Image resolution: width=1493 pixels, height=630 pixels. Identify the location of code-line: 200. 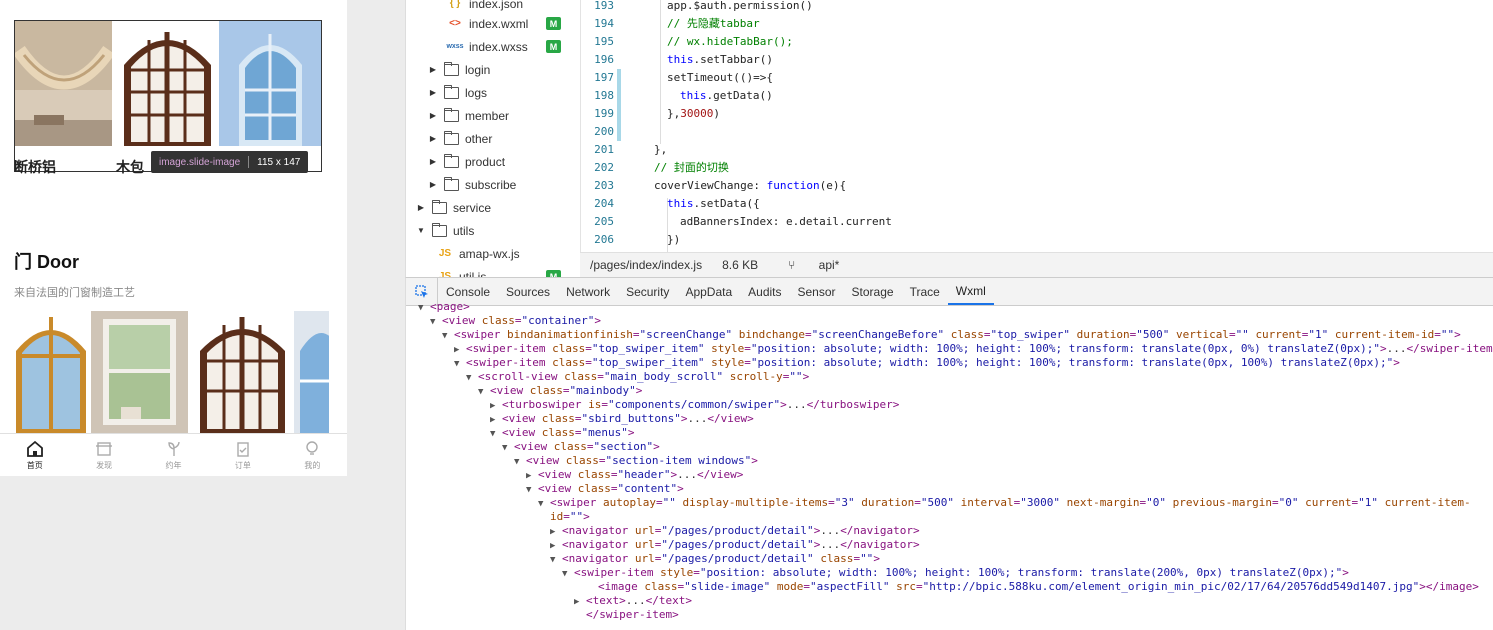
(1037, 132).